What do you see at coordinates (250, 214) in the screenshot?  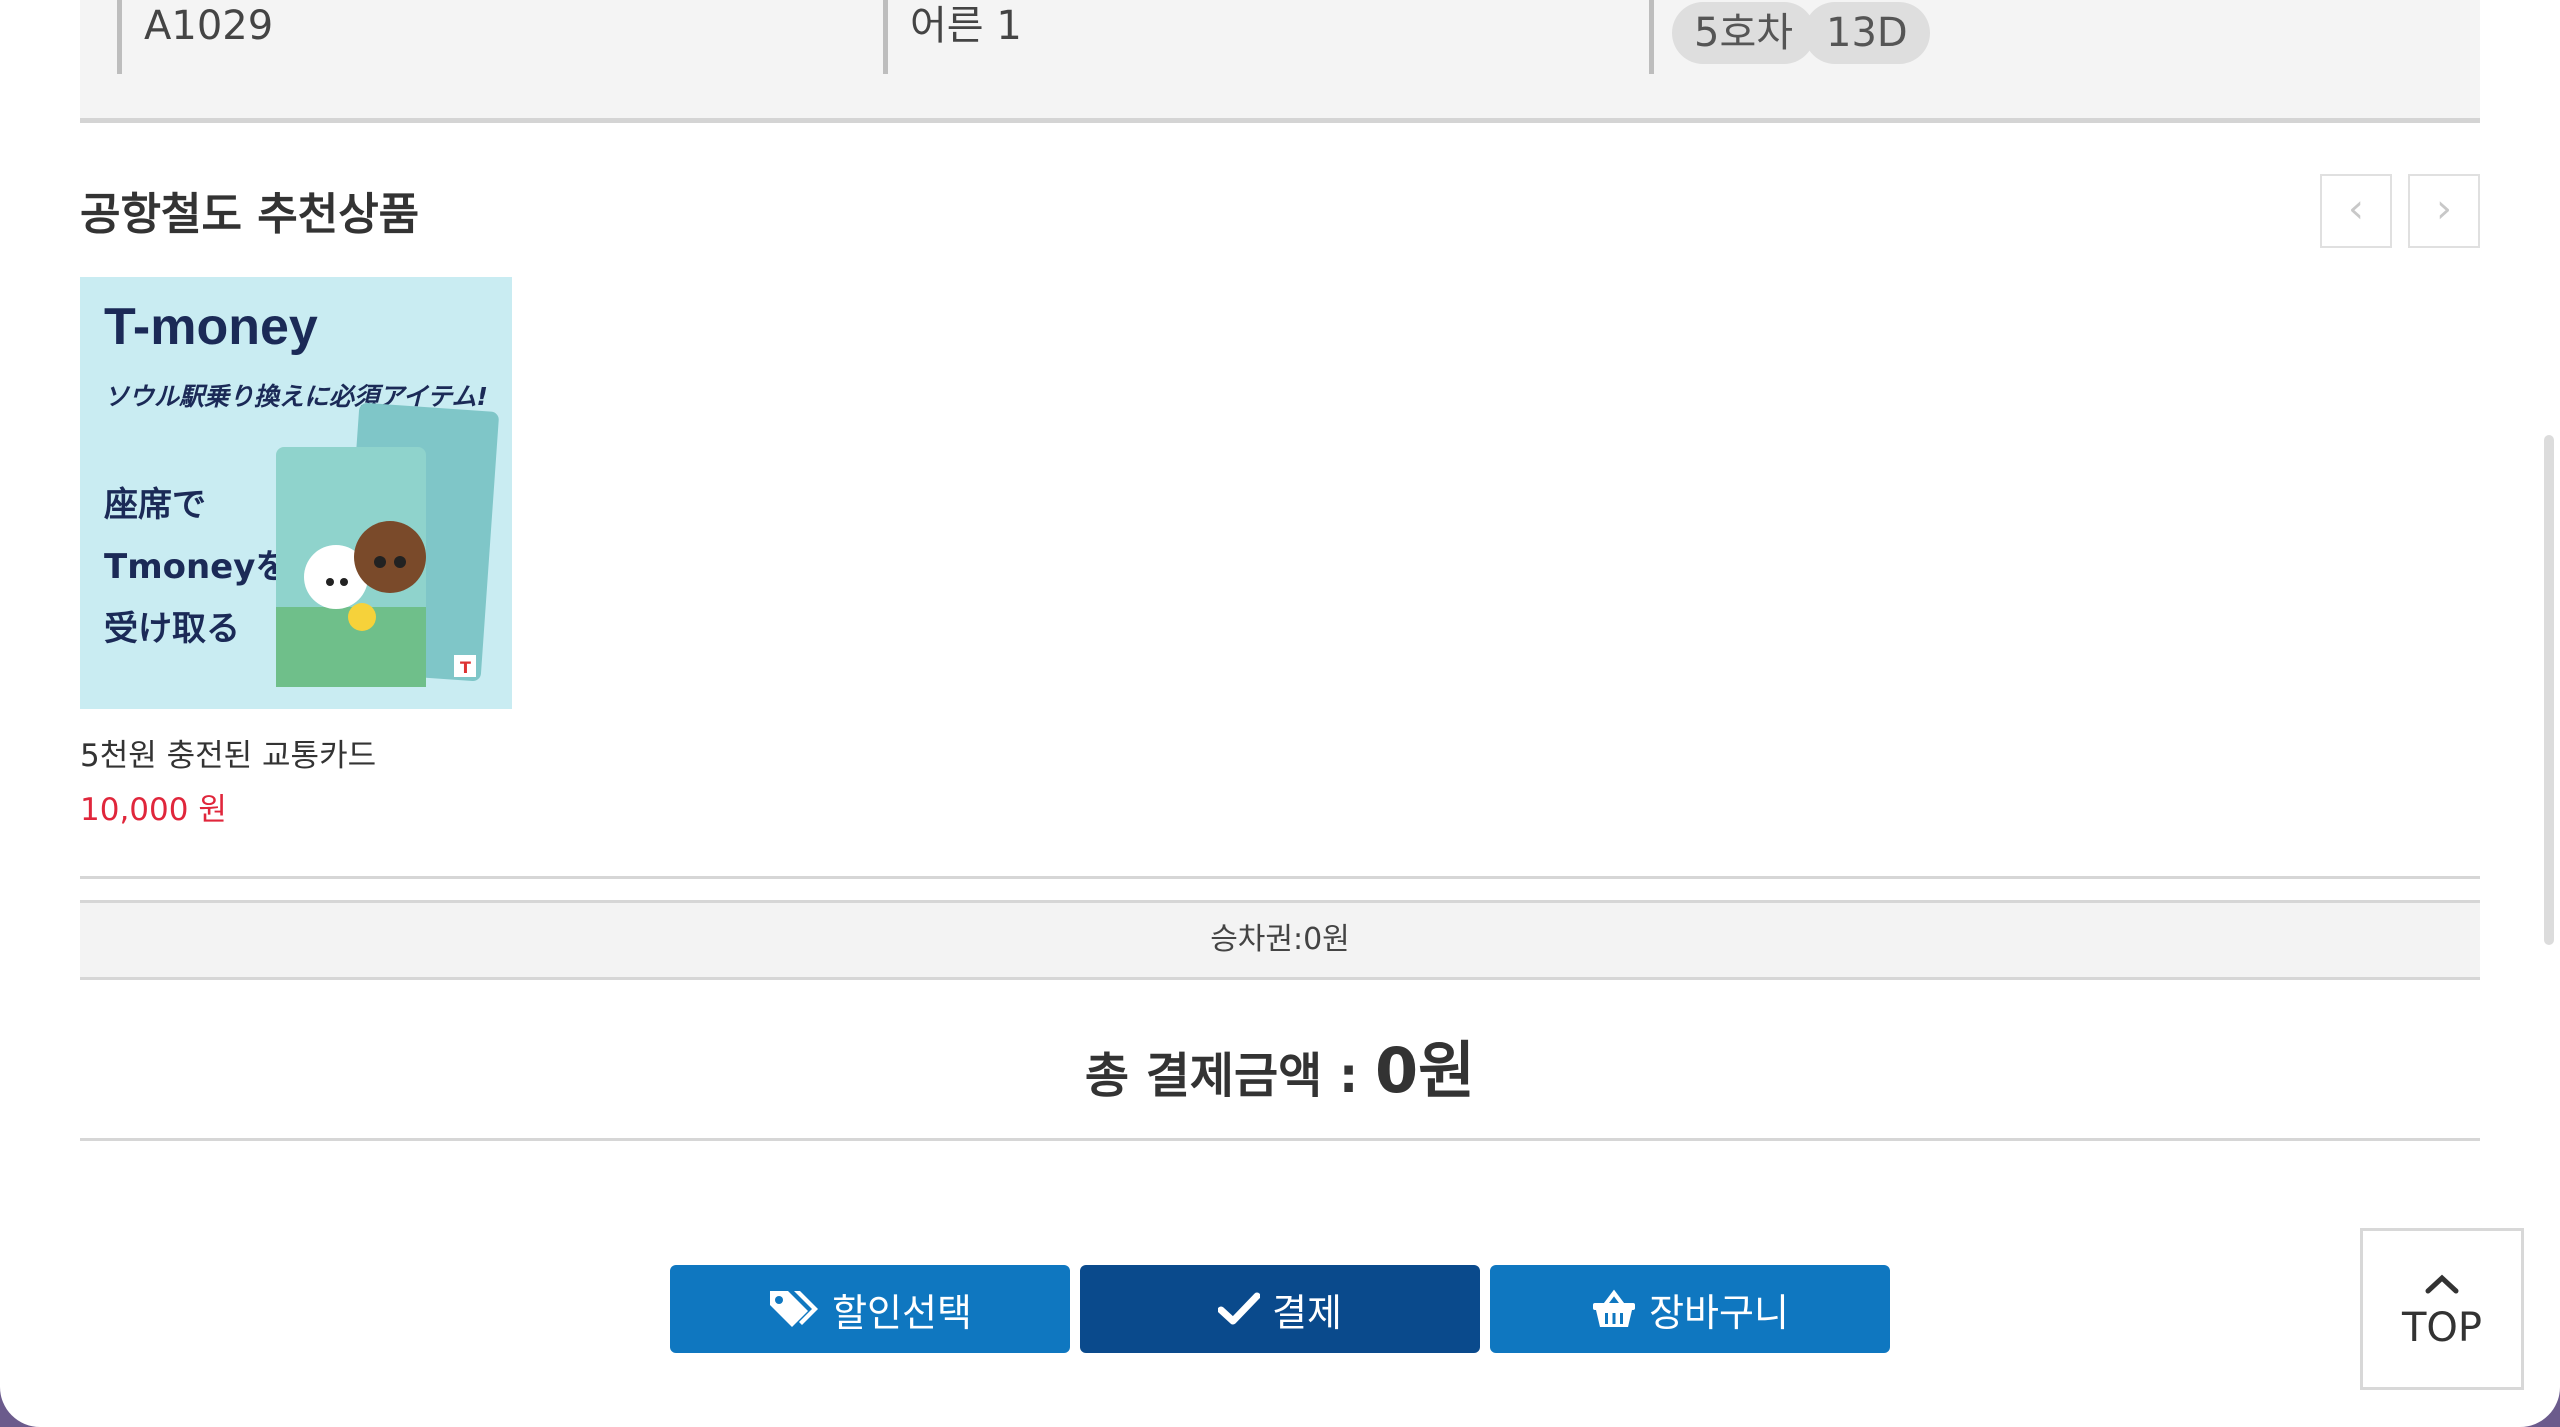 I see `recommend-title: 공항철도 추천상품` at bounding box center [250, 214].